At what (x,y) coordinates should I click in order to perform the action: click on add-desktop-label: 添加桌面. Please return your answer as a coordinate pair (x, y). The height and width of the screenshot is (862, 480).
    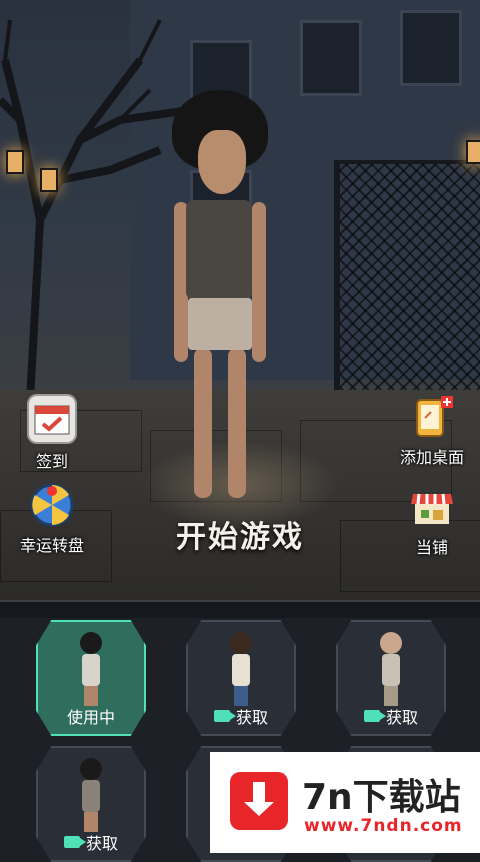
    Looking at the image, I should click on (431, 457).